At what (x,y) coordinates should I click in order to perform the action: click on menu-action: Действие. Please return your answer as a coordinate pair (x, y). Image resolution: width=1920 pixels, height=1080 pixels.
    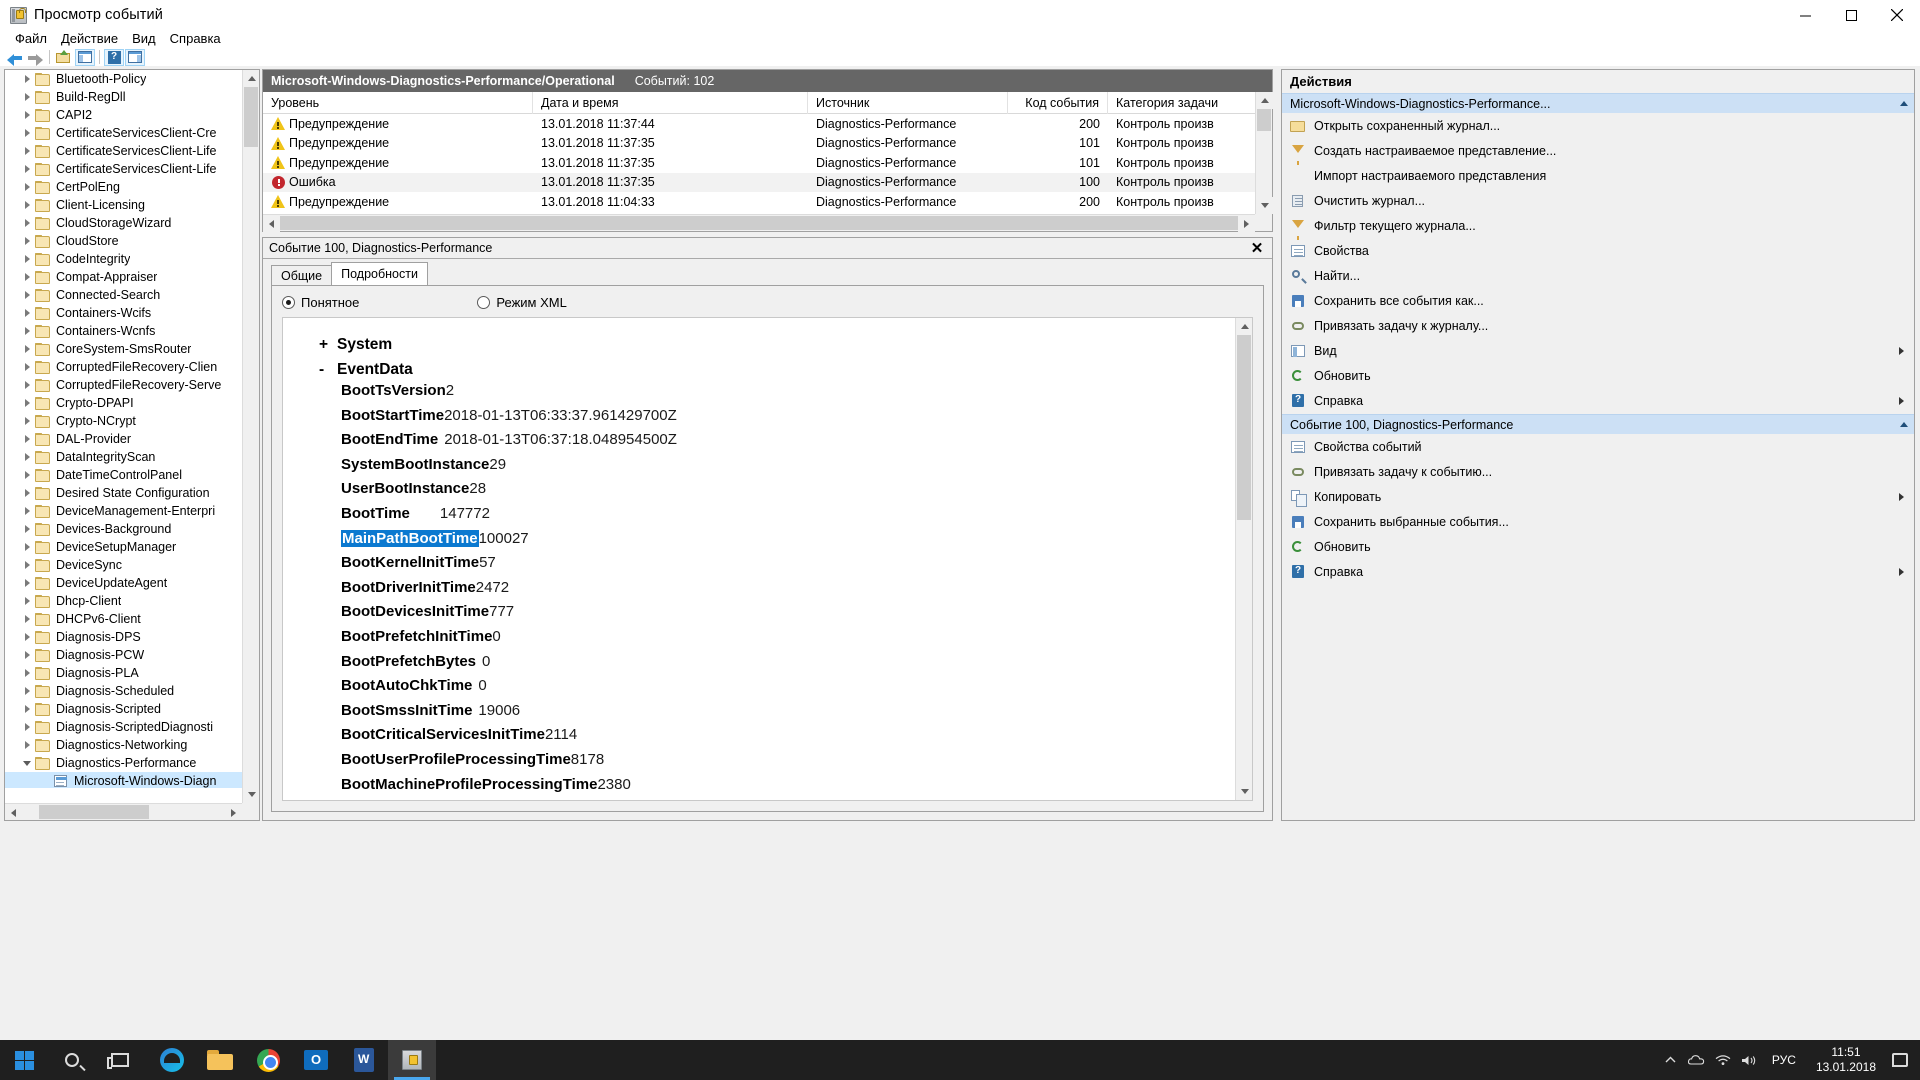
    Looking at the image, I should click on (89, 39).